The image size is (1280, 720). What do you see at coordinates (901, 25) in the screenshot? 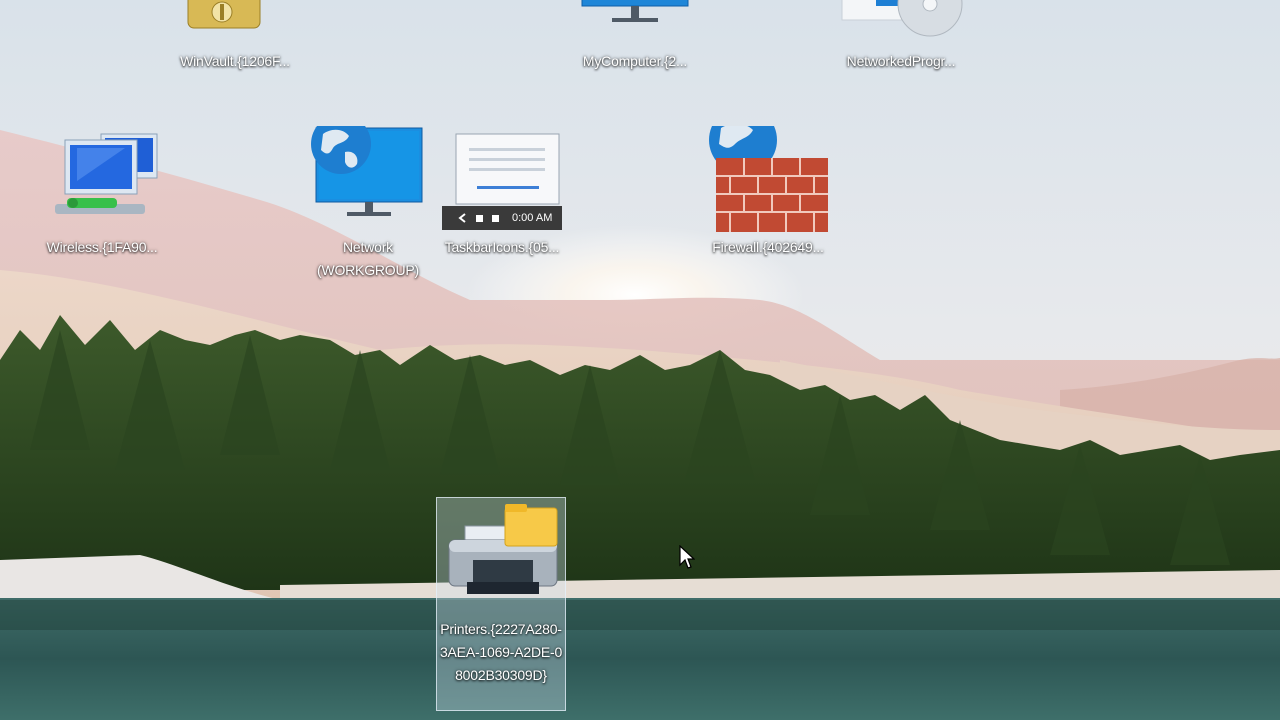
I see `program-disc-icon` at bounding box center [901, 25].